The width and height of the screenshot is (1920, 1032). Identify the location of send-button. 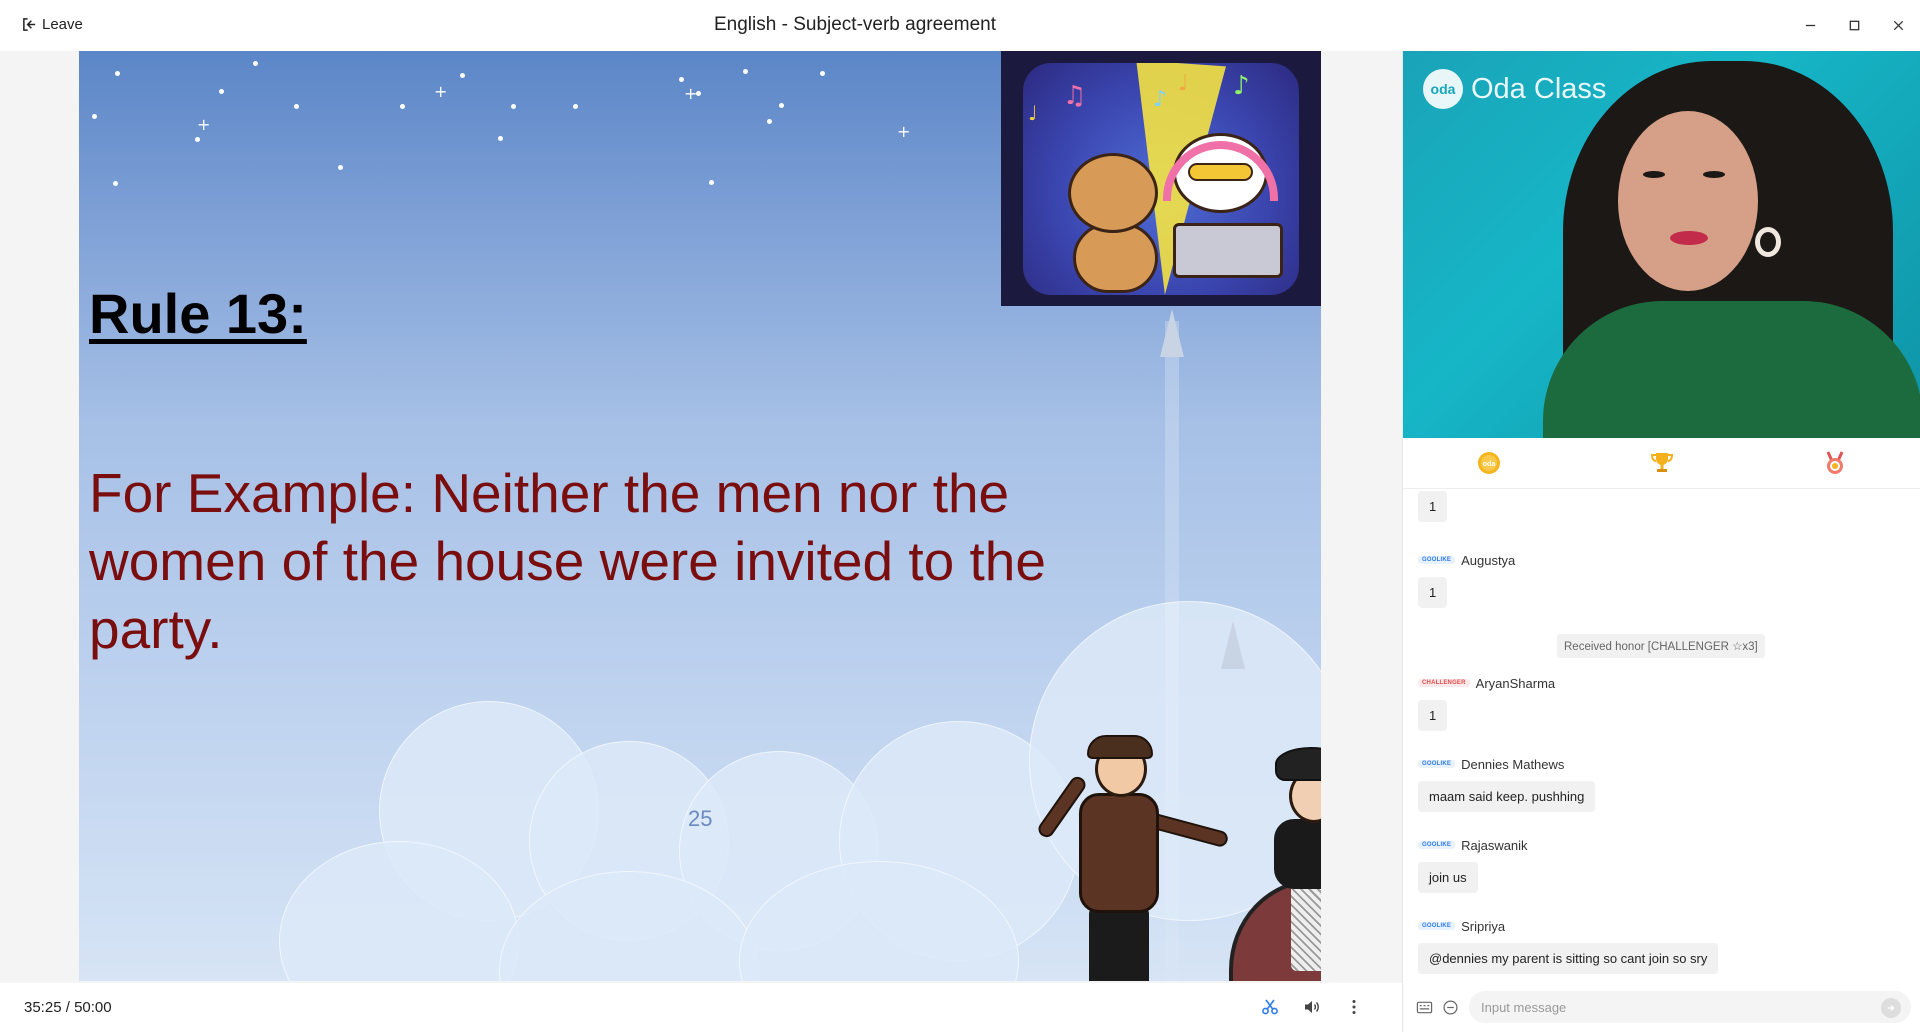
(1891, 1008).